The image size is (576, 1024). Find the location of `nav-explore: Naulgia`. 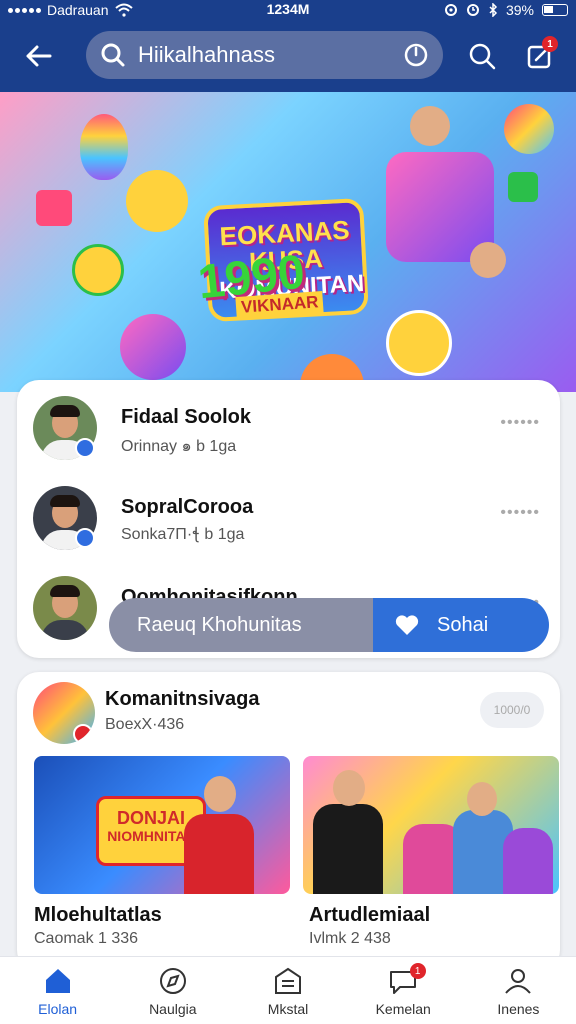

nav-explore: Naulgia is located at coordinates (172, 990).